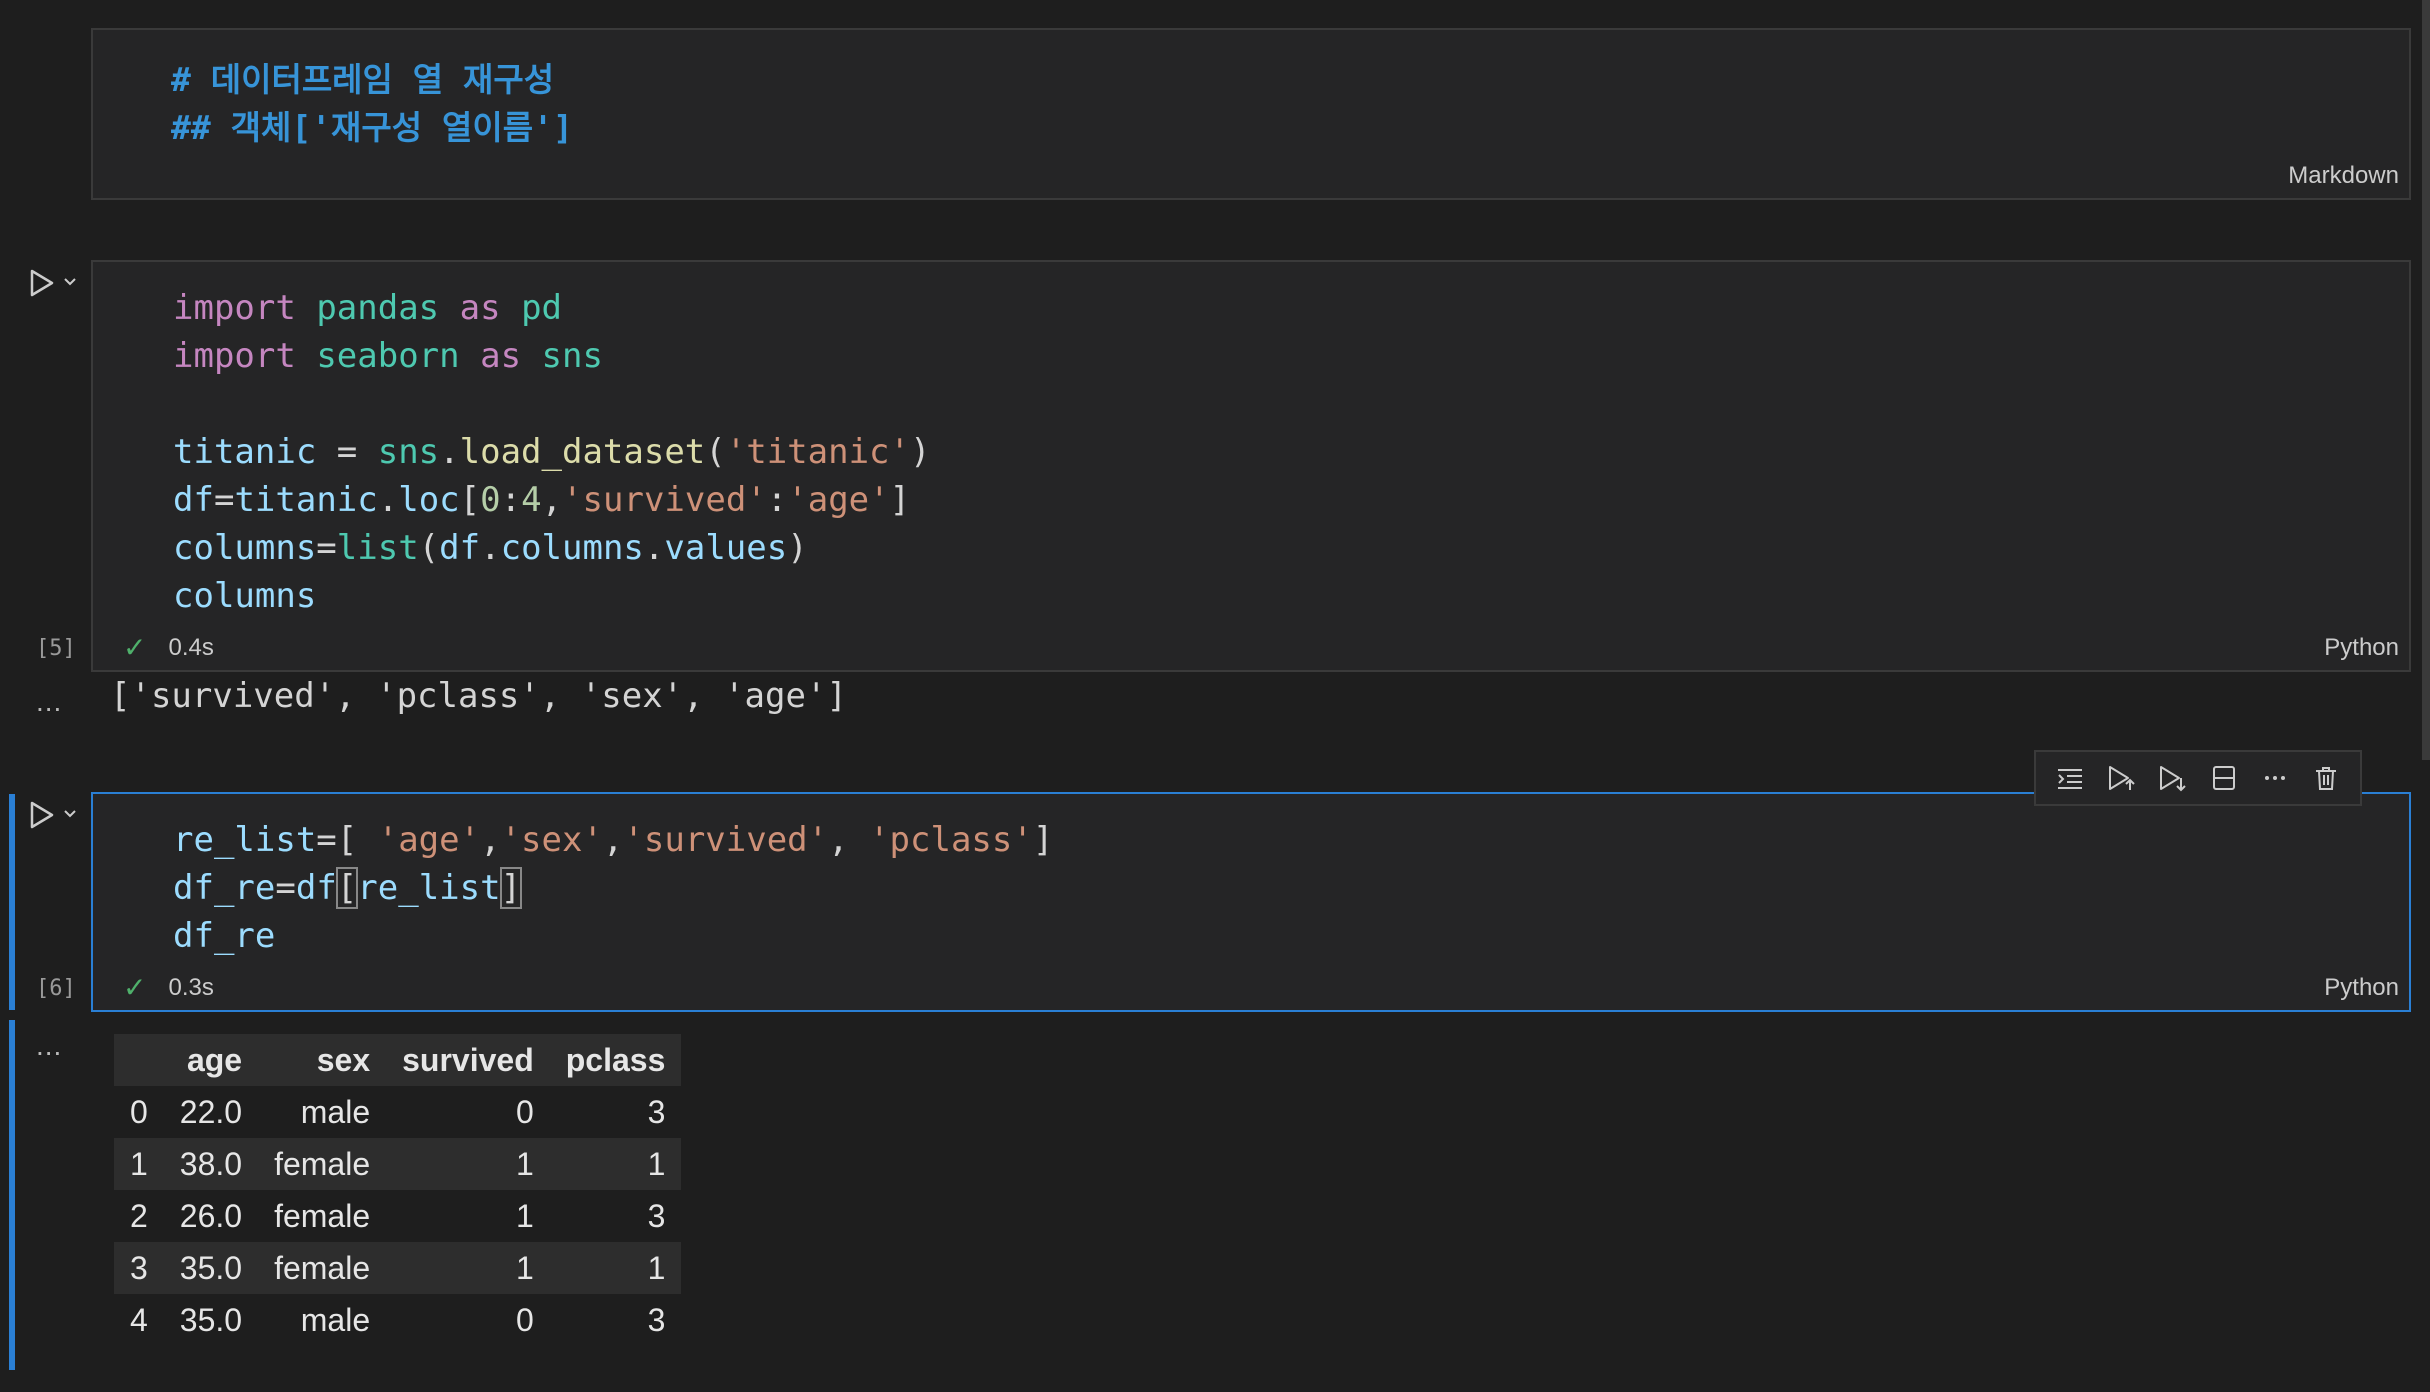 This screenshot has width=2430, height=1392. I want to click on table-row: 3 35.0 female 1 1, so click(398, 1268).